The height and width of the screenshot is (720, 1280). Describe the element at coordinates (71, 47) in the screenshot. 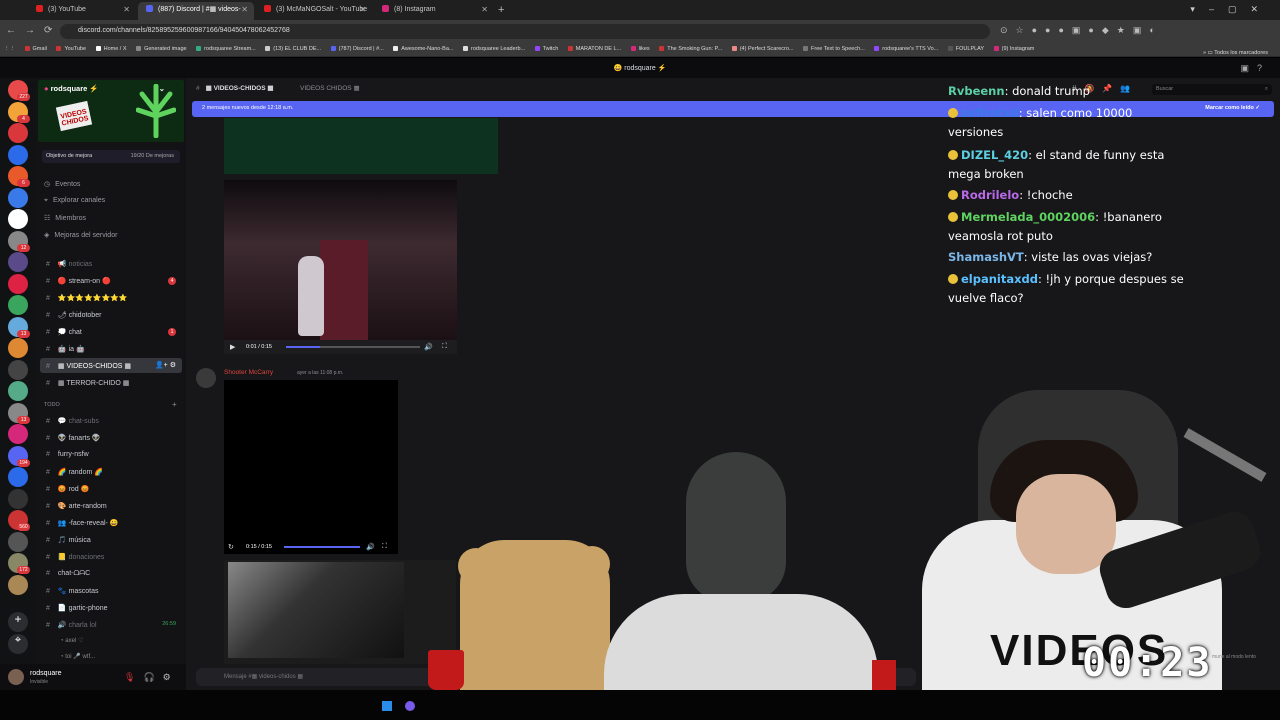

I see `bookmark: YouTube` at that location.